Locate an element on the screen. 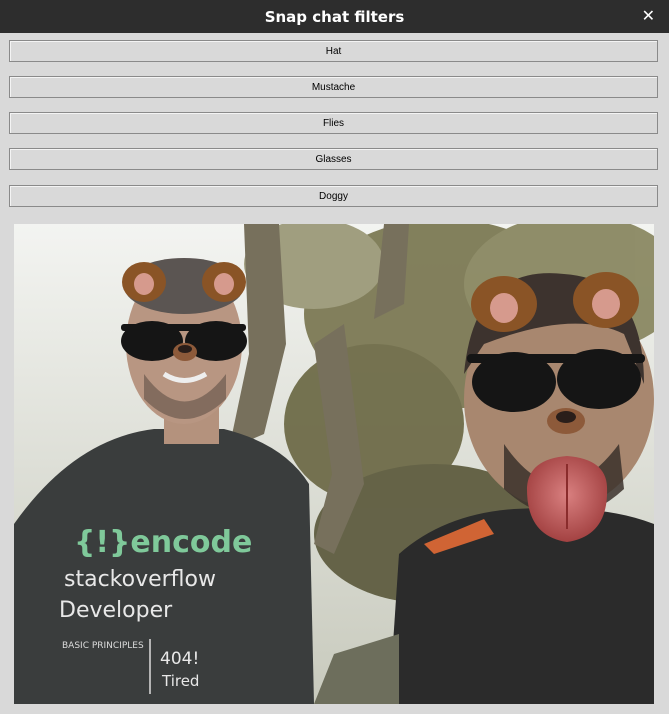 This screenshot has width=669, height=714. title-bar: Snap chat filters ✕ is located at coordinates (334, 16).